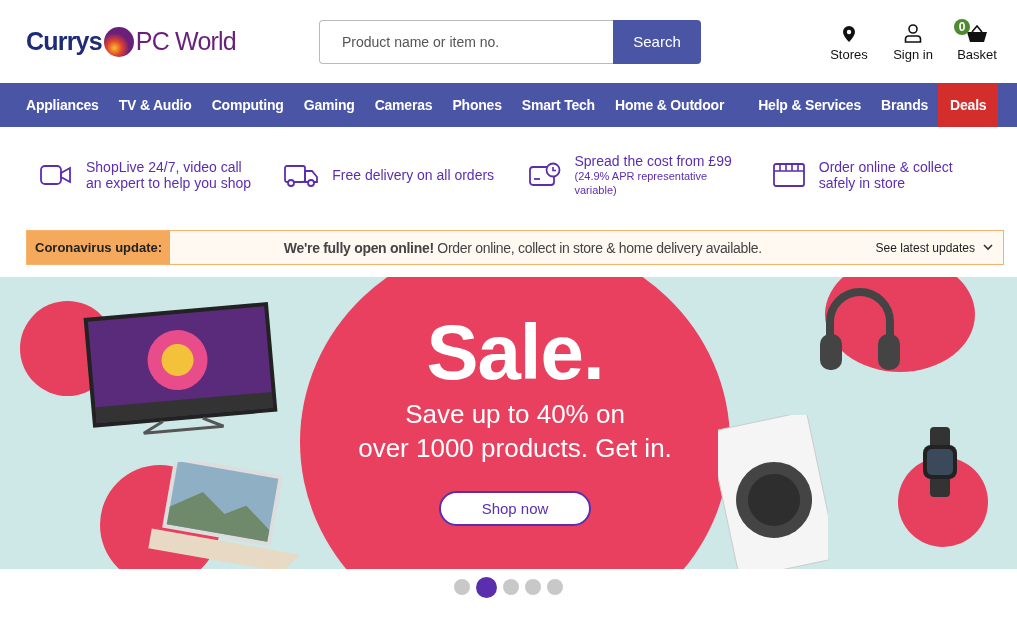 This screenshot has height=640, width=1017. Describe the element at coordinates (247, 105) in the screenshot. I see `nav-link: Computing` at that location.